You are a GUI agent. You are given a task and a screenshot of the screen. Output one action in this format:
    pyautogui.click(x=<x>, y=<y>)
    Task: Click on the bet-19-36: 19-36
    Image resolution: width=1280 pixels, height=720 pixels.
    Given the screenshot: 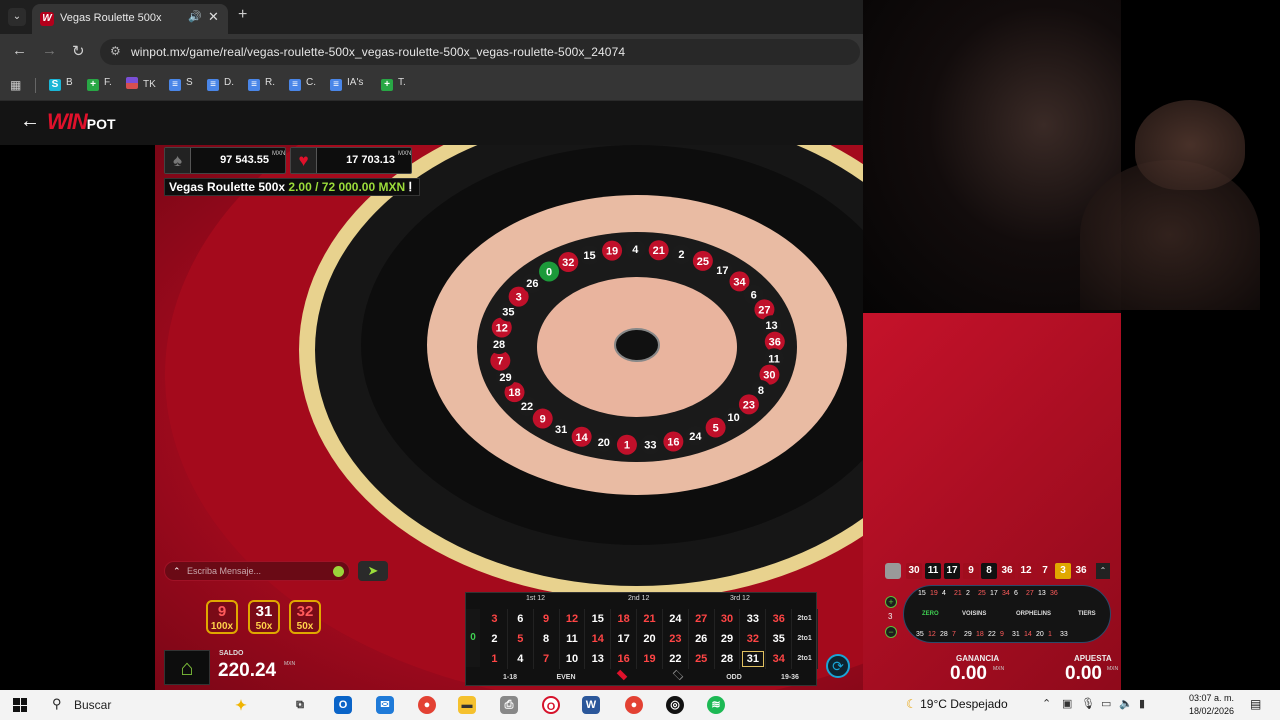 What is the action you would take?
    pyautogui.click(x=790, y=678)
    